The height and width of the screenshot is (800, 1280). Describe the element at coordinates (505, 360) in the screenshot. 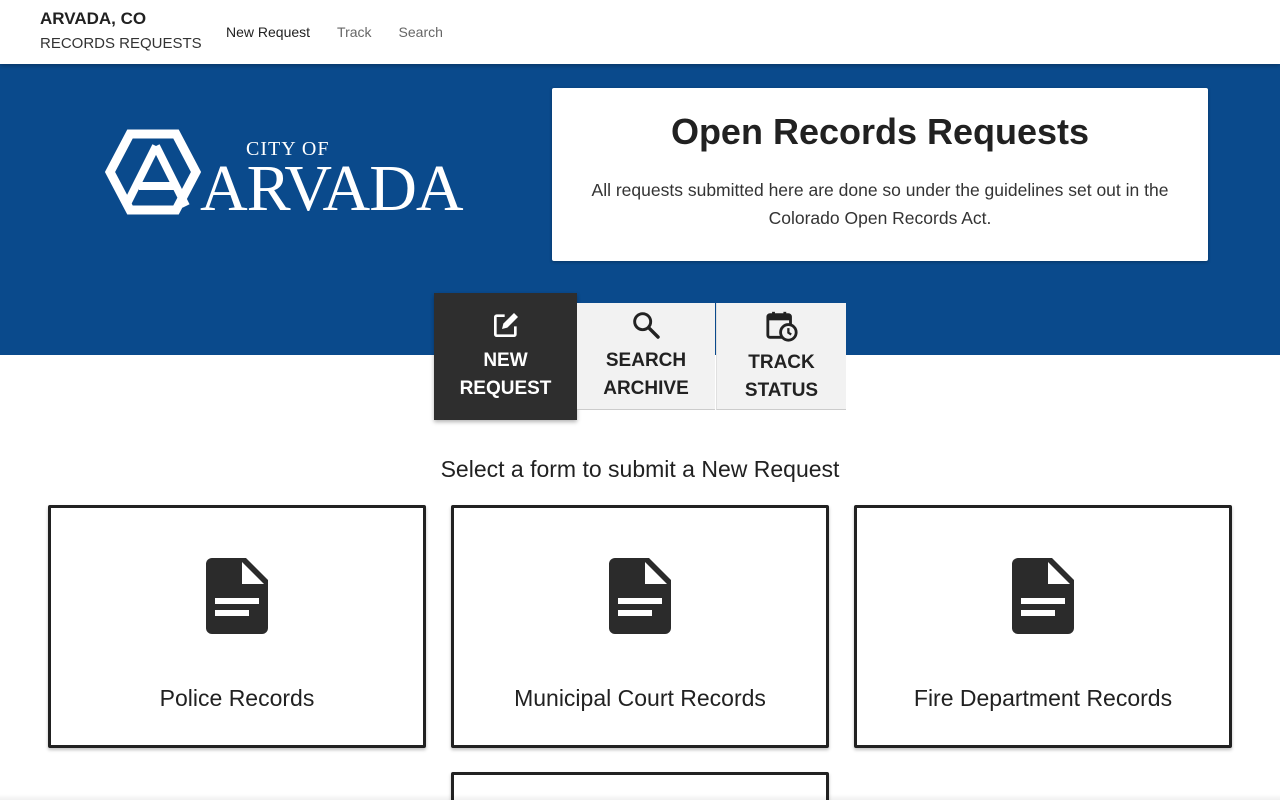

I see `new-request-label-1: NEW` at that location.